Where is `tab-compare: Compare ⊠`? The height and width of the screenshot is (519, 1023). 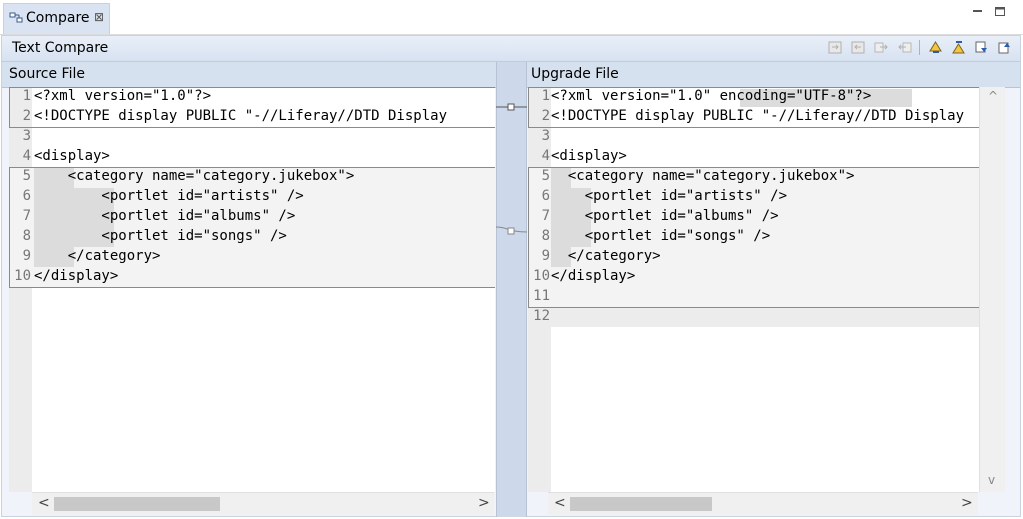
tab-compare: Compare ⊠ is located at coordinates (56, 18).